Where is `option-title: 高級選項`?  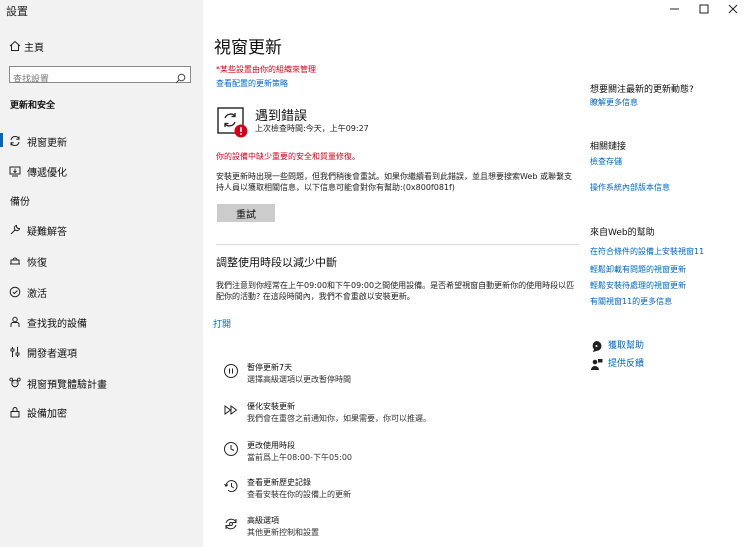 option-title: 高級選項 is located at coordinates (263, 520).